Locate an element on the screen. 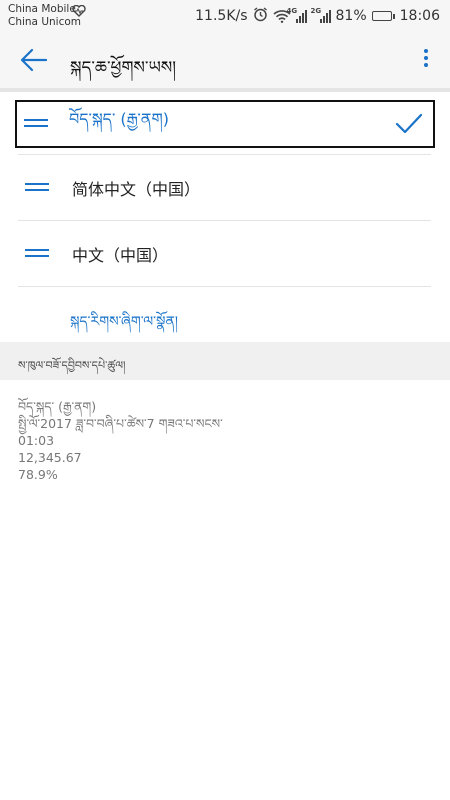 Image resolution: width=450 pixels, height=800 pixels. preview-region: བོད་སྐད་ (རྒྱ་ནག) is located at coordinates (57, 406).